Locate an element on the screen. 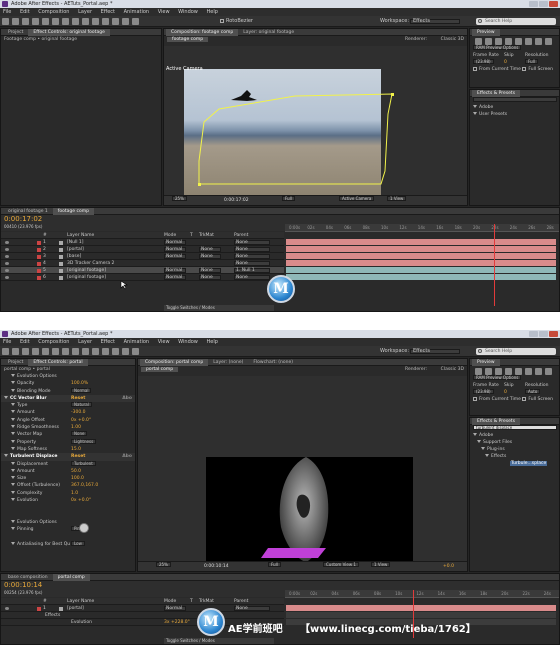 The image size is (560, 645). minimize-button is located at coordinates (533, 4).